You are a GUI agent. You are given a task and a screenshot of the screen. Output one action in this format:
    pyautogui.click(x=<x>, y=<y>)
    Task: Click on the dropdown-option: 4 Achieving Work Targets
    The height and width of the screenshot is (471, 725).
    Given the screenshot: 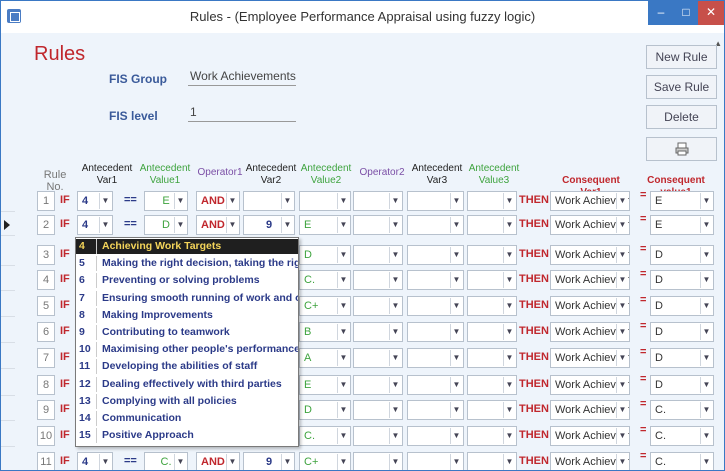 What is the action you would take?
    pyautogui.click(x=187, y=246)
    